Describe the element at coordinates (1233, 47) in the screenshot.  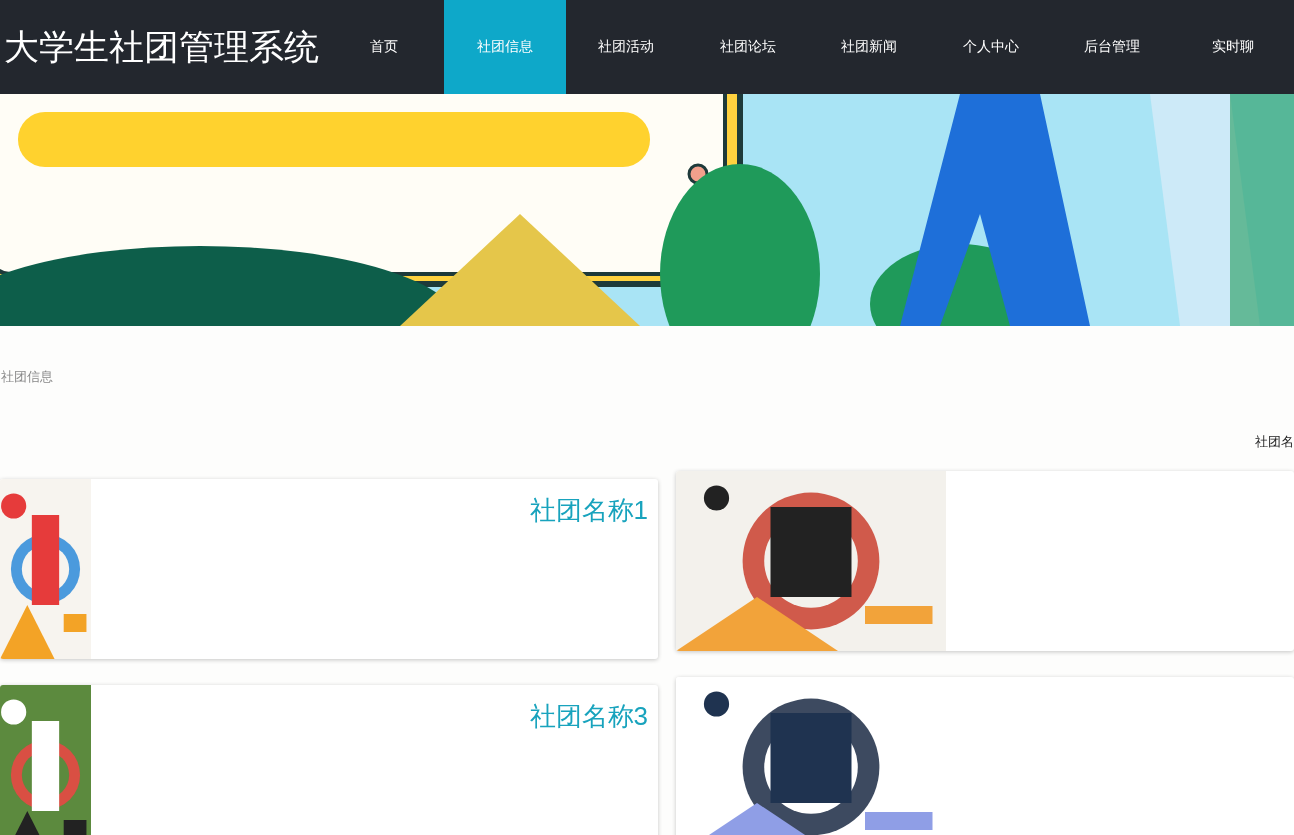
I see `nav-tab: 实时聊` at that location.